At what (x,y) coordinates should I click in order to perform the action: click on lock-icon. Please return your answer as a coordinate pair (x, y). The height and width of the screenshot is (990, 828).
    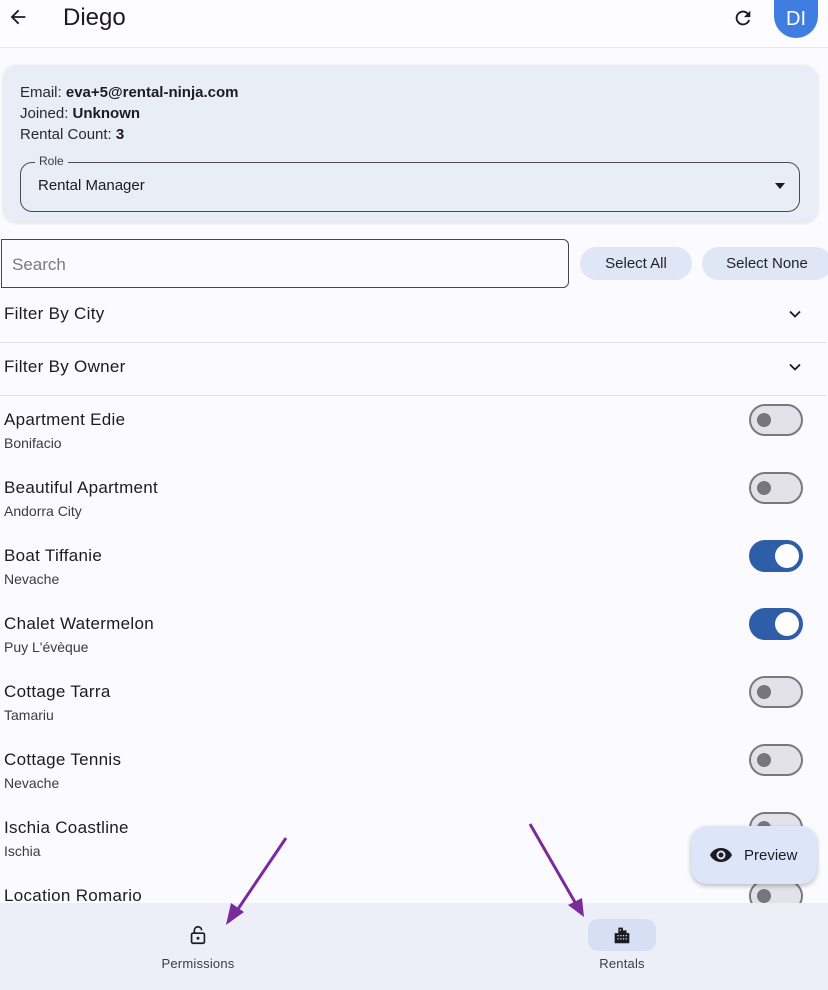
    Looking at the image, I should click on (198, 935).